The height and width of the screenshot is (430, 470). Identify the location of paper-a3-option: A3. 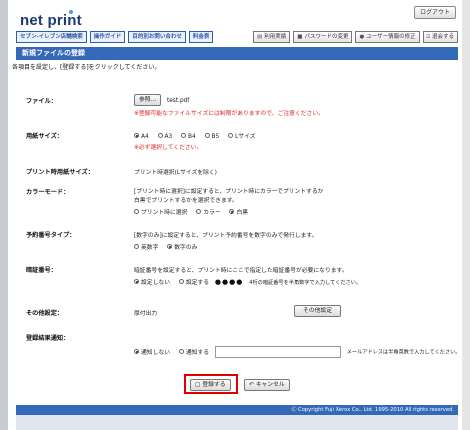
(165, 136).